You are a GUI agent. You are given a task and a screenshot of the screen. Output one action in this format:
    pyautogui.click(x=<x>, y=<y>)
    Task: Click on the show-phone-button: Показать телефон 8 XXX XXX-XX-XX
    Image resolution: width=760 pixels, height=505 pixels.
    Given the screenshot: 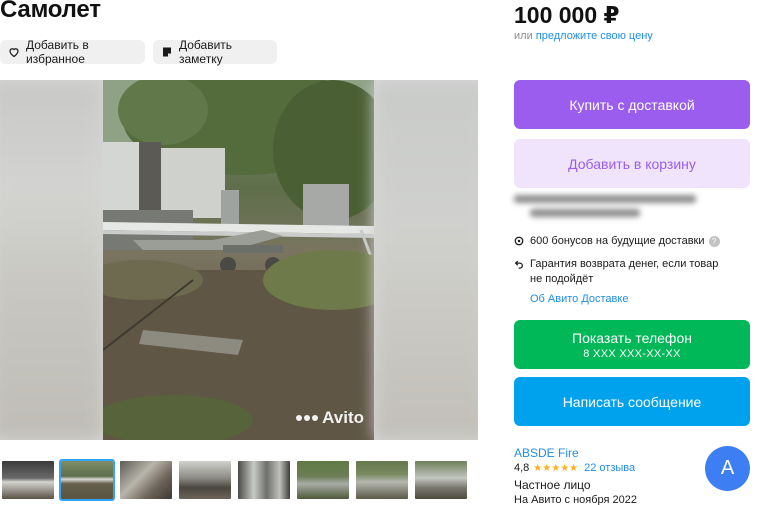 What is the action you would take?
    pyautogui.click(x=632, y=344)
    